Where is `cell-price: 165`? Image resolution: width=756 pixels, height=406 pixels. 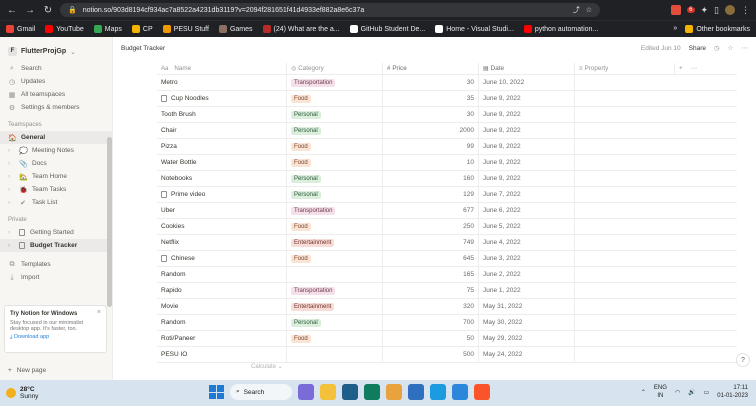
cell-price: 165 is located at coordinates (431, 274).